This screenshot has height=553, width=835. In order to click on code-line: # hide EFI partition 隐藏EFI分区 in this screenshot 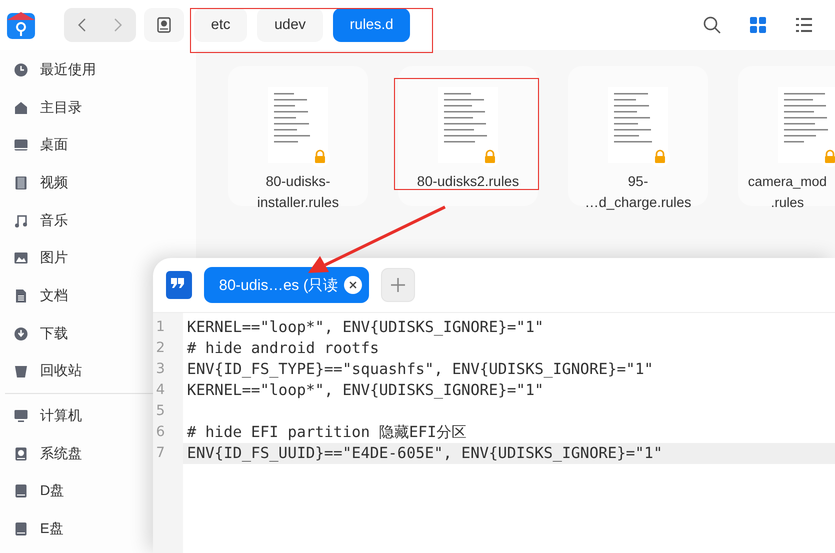, I will do `click(327, 432)`.